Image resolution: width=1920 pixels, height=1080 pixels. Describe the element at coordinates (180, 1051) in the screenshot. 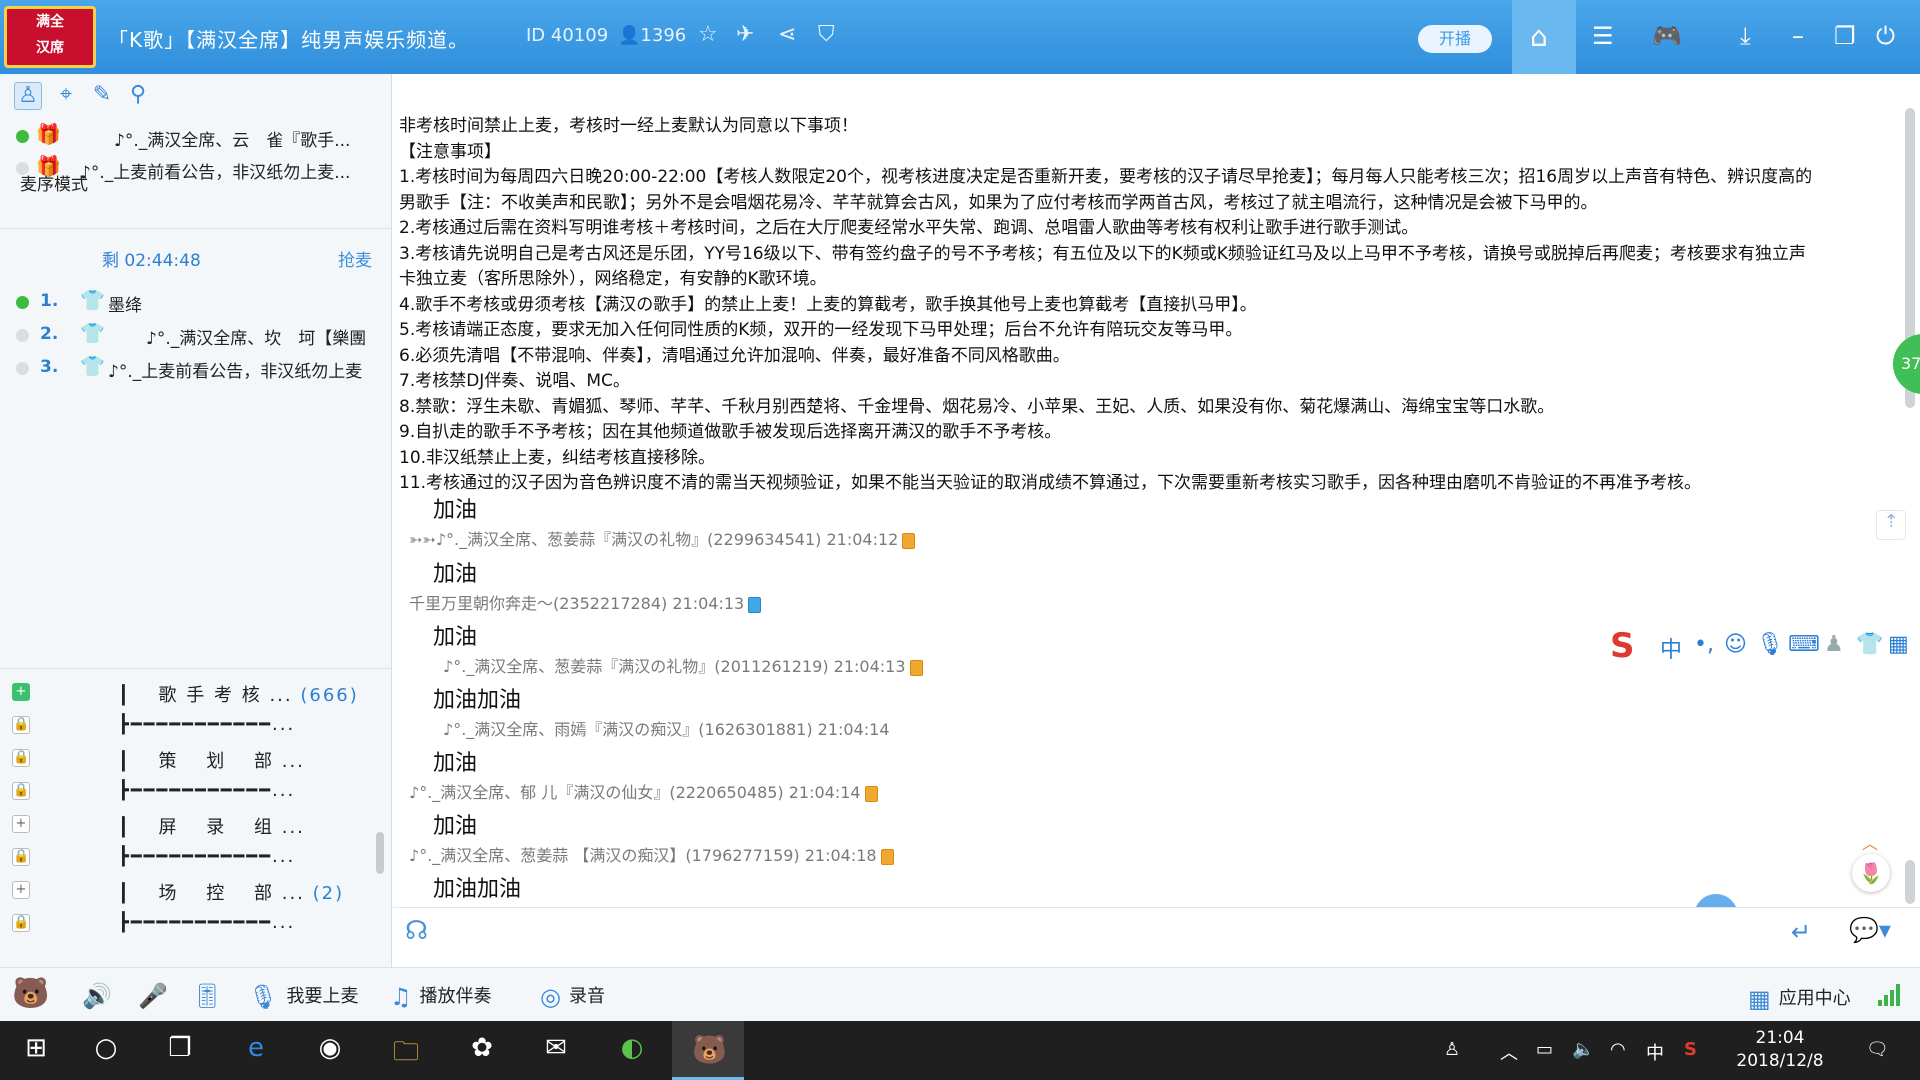

I see `task-view-icon: ❐` at that location.